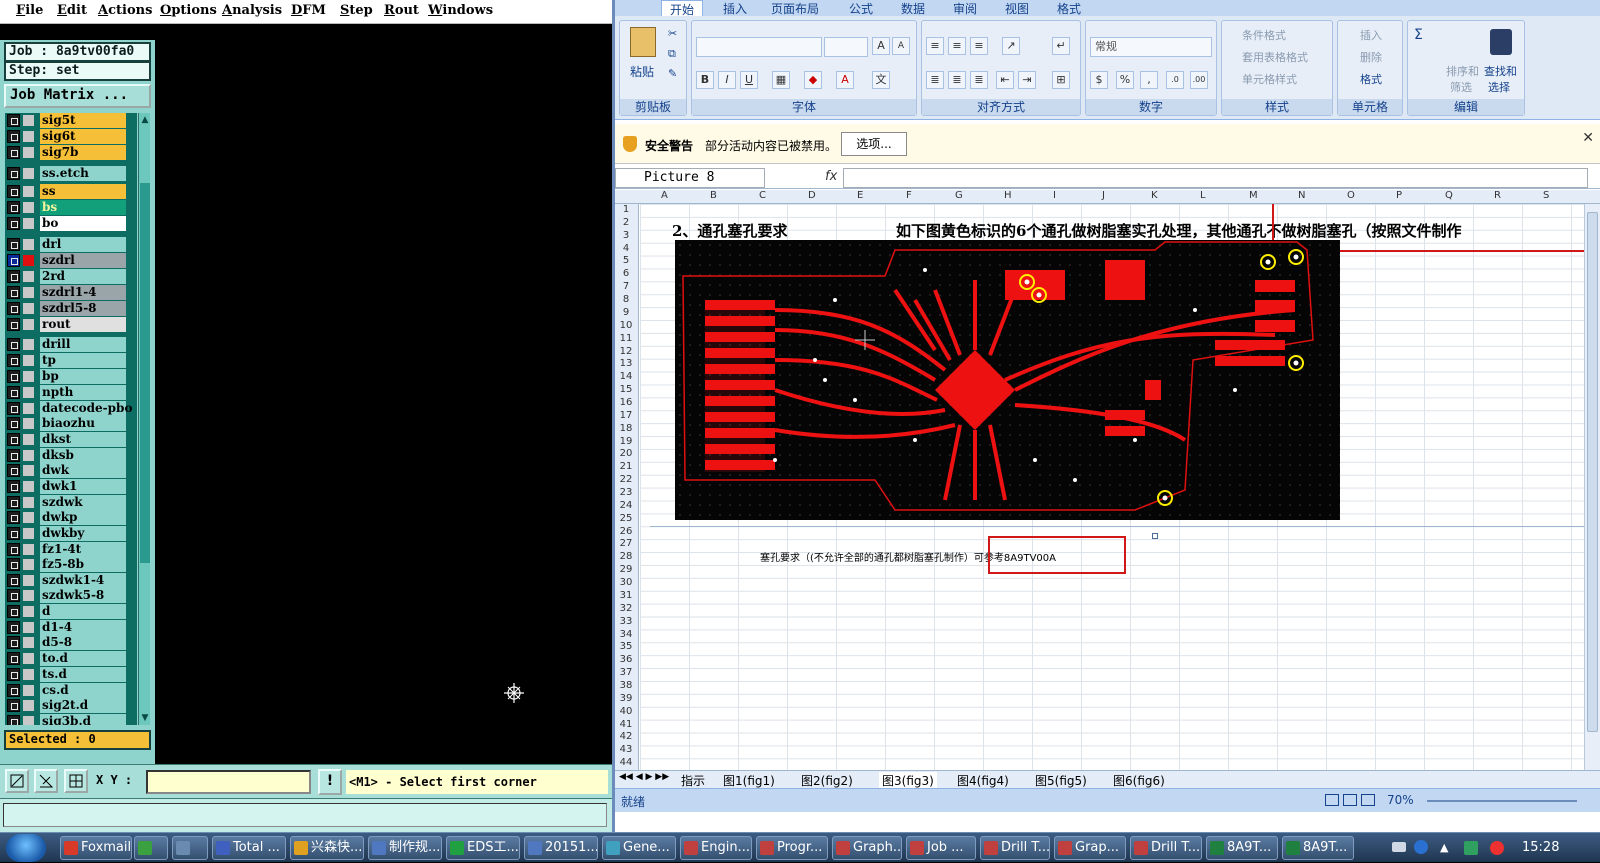  What do you see at coordinates (1069, 8) in the screenshot?
I see `tab-7: 格式` at bounding box center [1069, 8].